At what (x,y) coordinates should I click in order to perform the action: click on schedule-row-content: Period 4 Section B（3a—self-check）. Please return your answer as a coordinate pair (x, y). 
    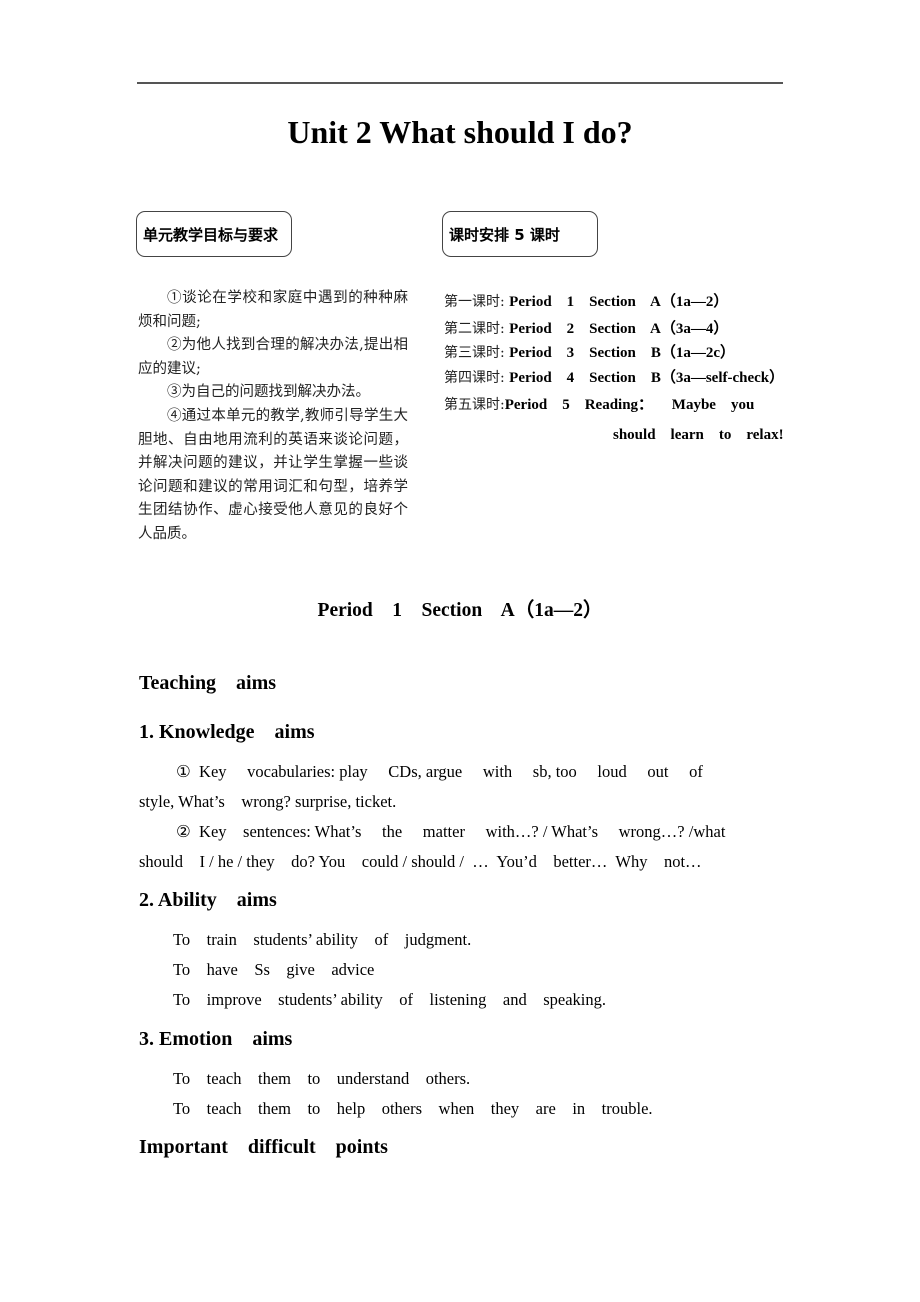
    Looking at the image, I should click on (647, 377).